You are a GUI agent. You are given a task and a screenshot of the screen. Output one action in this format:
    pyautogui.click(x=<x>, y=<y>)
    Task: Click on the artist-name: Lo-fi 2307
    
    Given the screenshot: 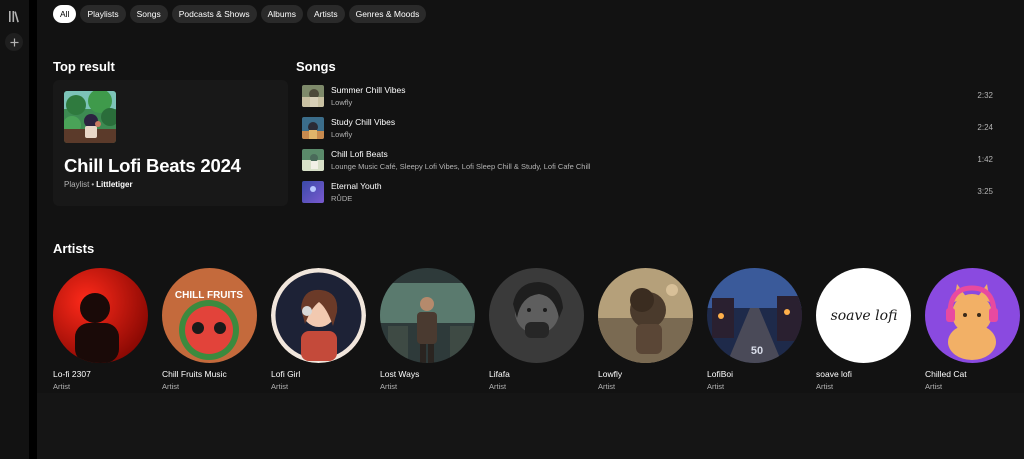 What is the action you would take?
    pyautogui.click(x=100, y=374)
    